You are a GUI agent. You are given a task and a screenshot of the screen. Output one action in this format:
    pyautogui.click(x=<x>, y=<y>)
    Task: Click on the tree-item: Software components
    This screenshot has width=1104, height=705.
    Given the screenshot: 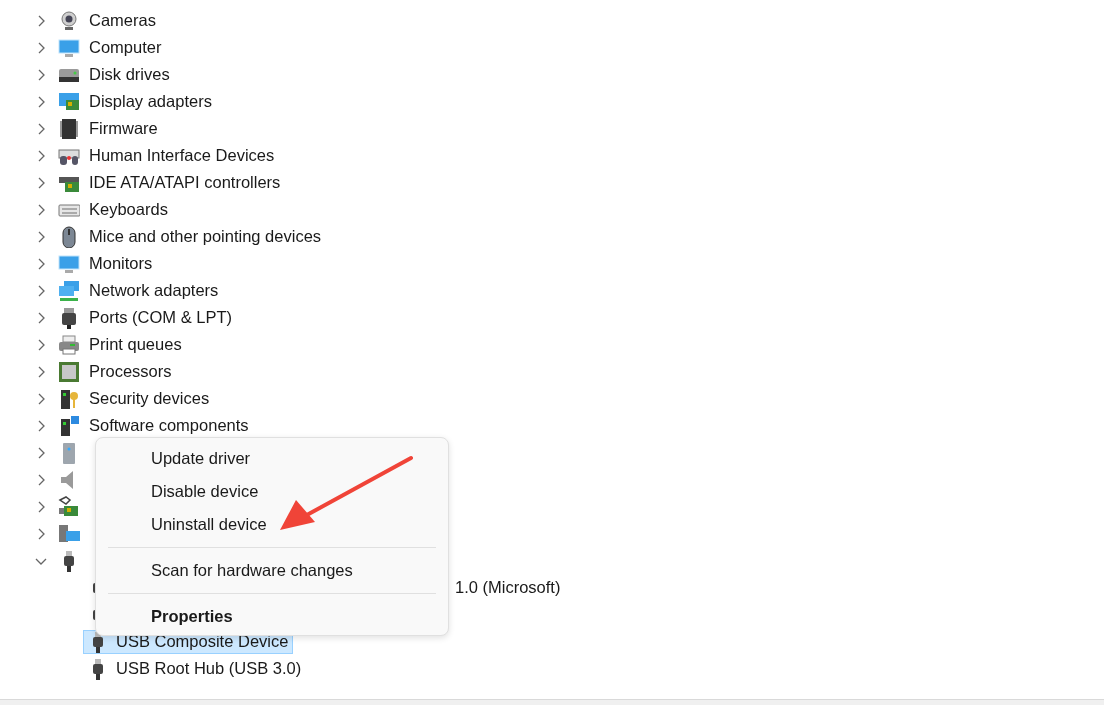 What is the action you would take?
    pyautogui.click(x=169, y=425)
    